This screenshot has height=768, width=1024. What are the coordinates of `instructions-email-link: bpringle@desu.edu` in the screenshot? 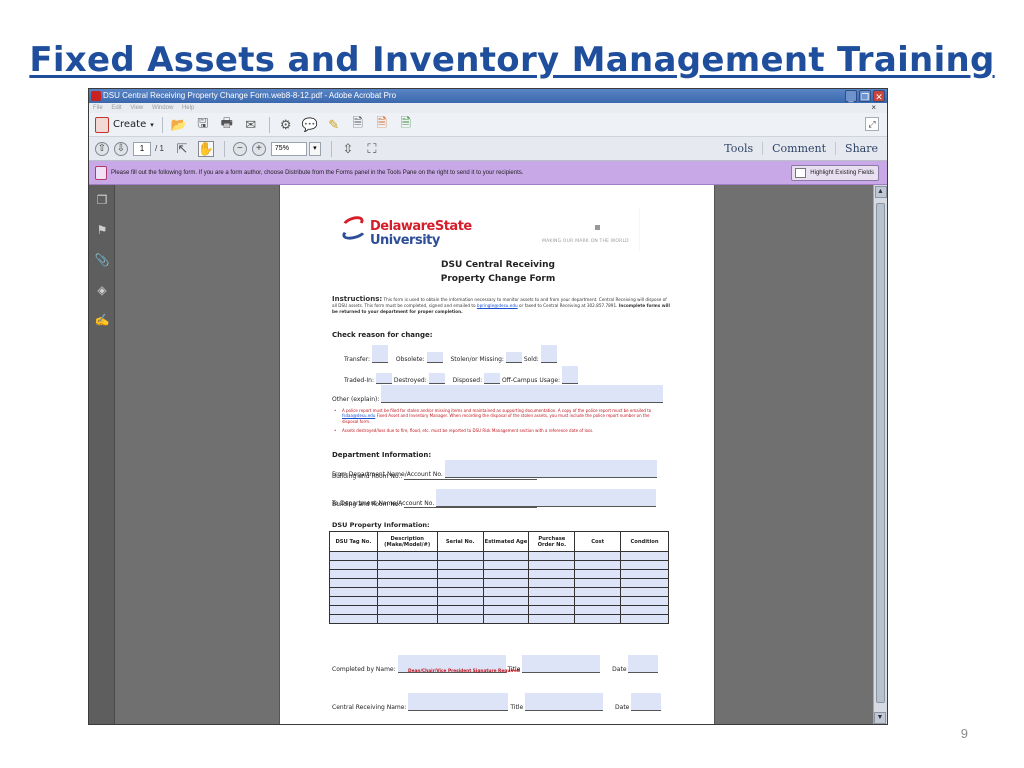 It's located at (497, 305).